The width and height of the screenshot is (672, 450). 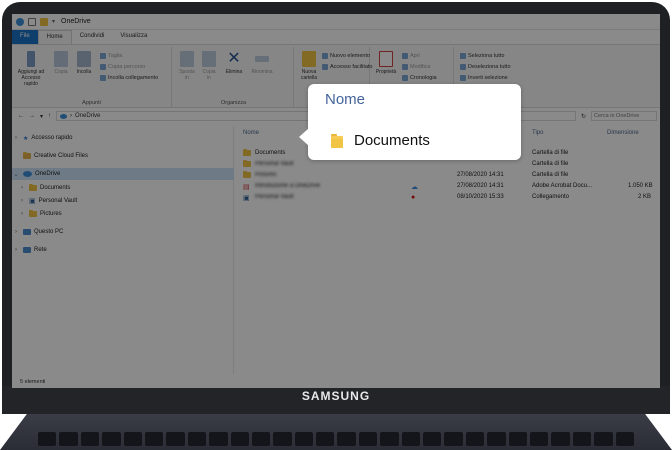 I want to click on brand-logo: SAMSUNG, so click(x=336, y=396).